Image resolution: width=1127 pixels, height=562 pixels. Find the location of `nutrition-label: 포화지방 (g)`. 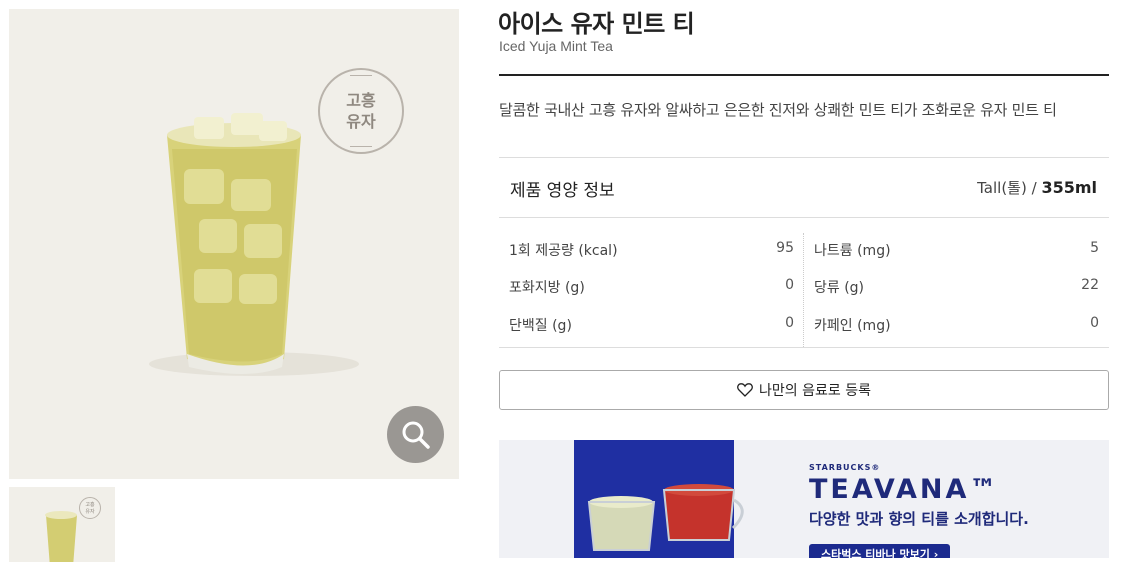

nutrition-label: 포화지방 (g) is located at coordinates (547, 288).